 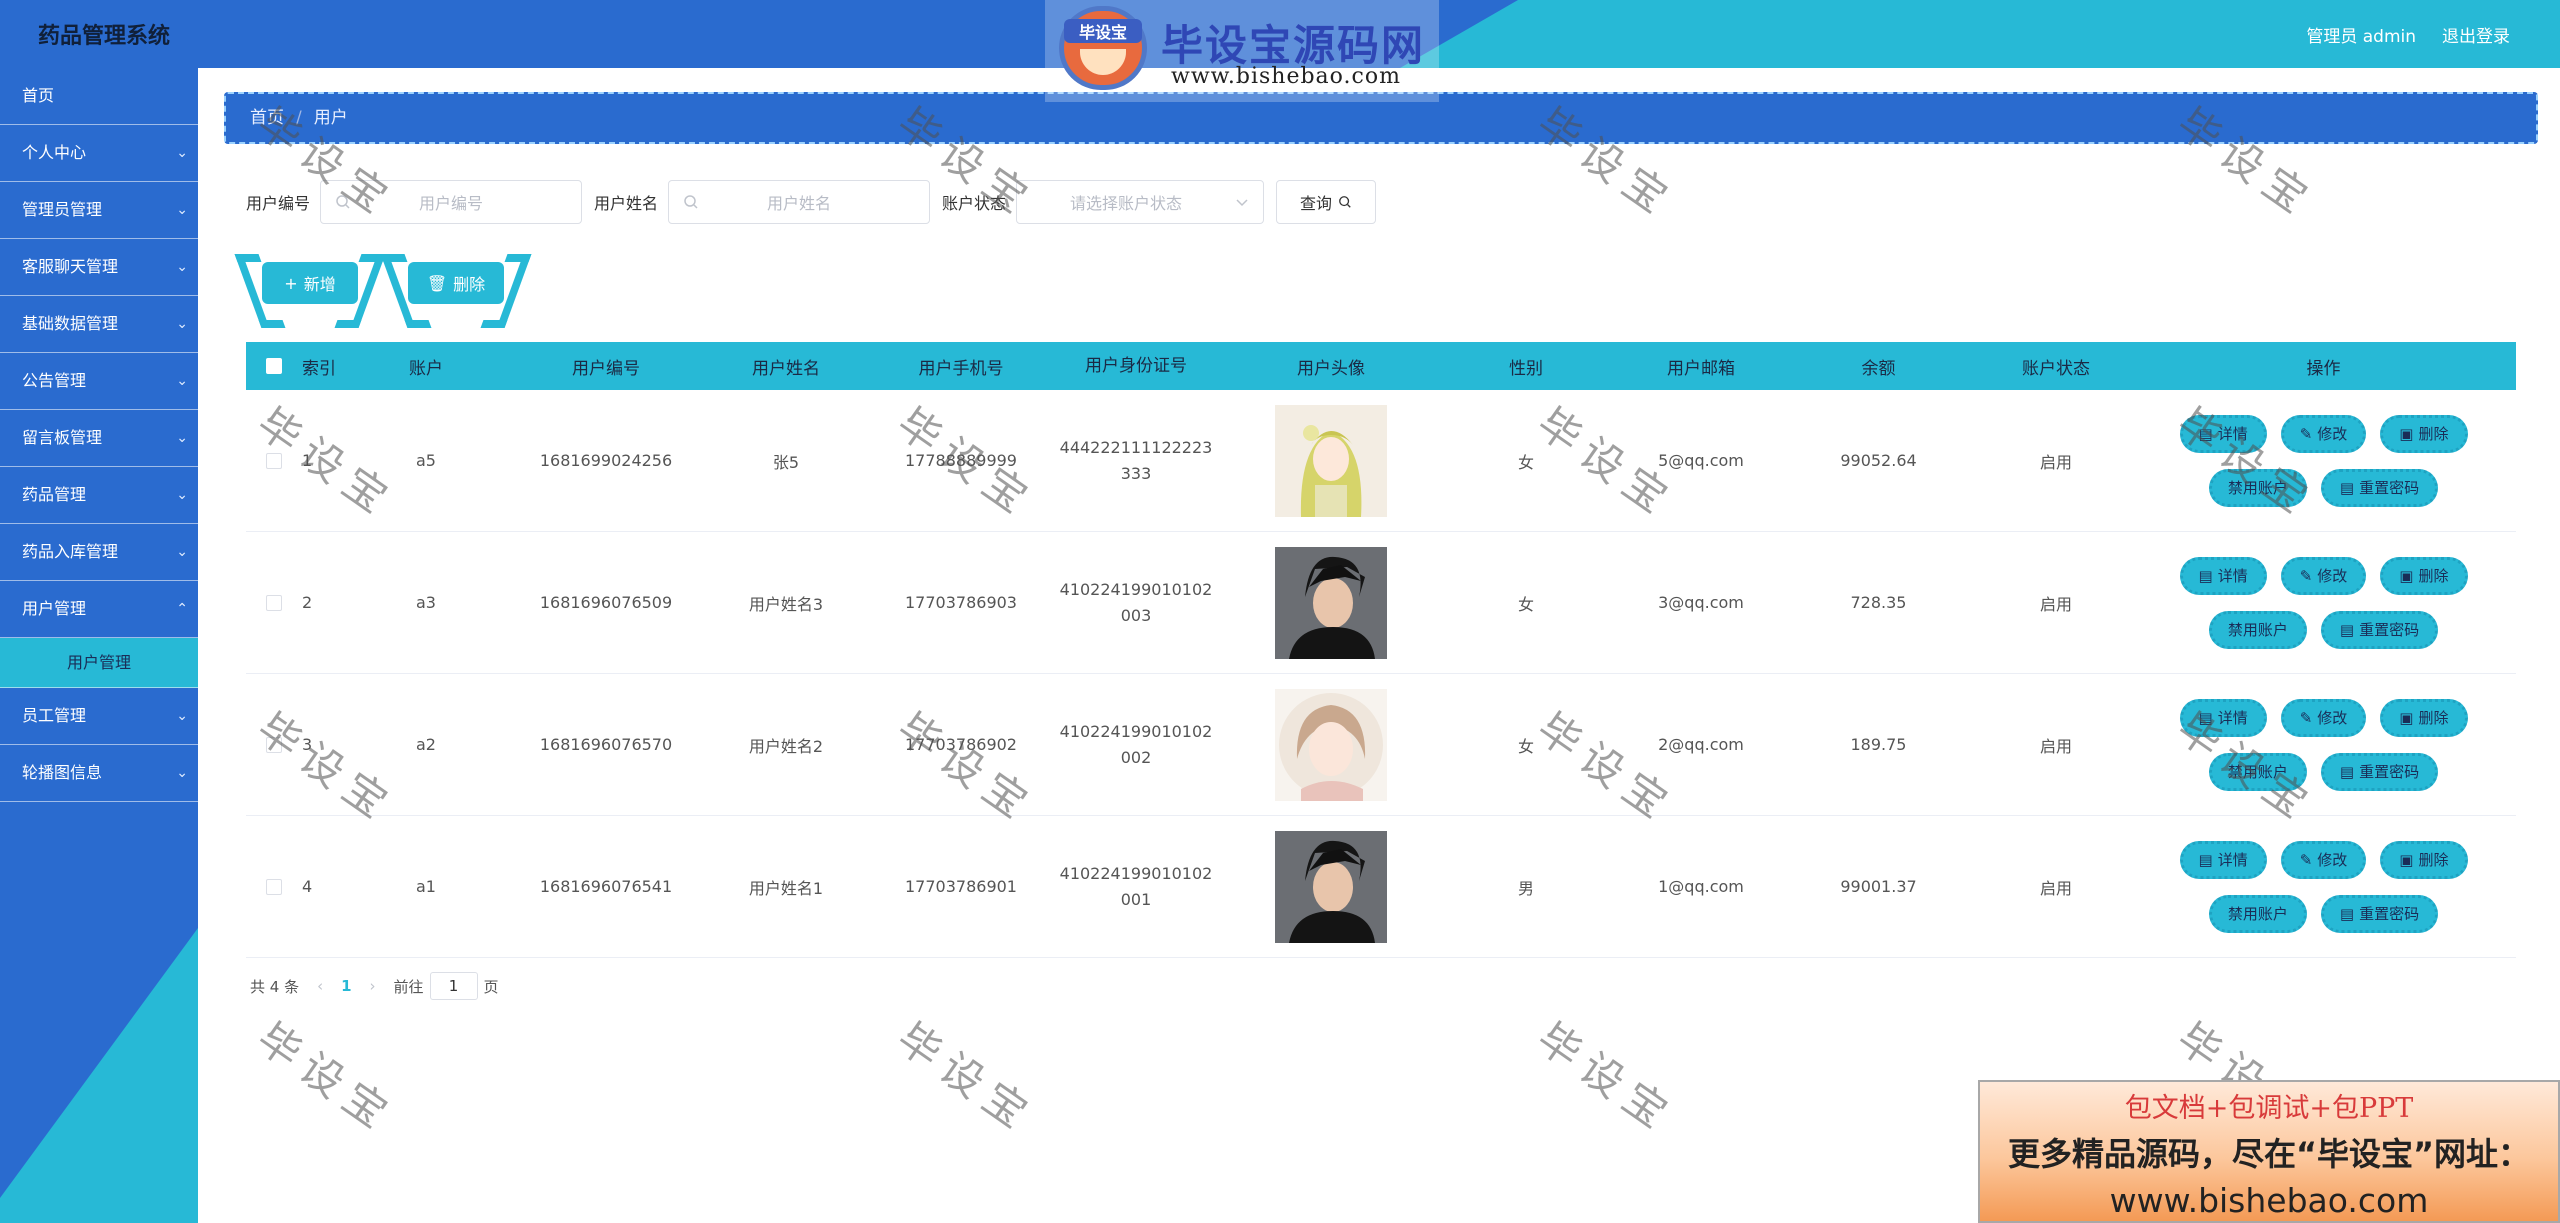 I want to click on sidebar-item-admin-mgmt: 管理员管理 ⌄, so click(x=99, y=210).